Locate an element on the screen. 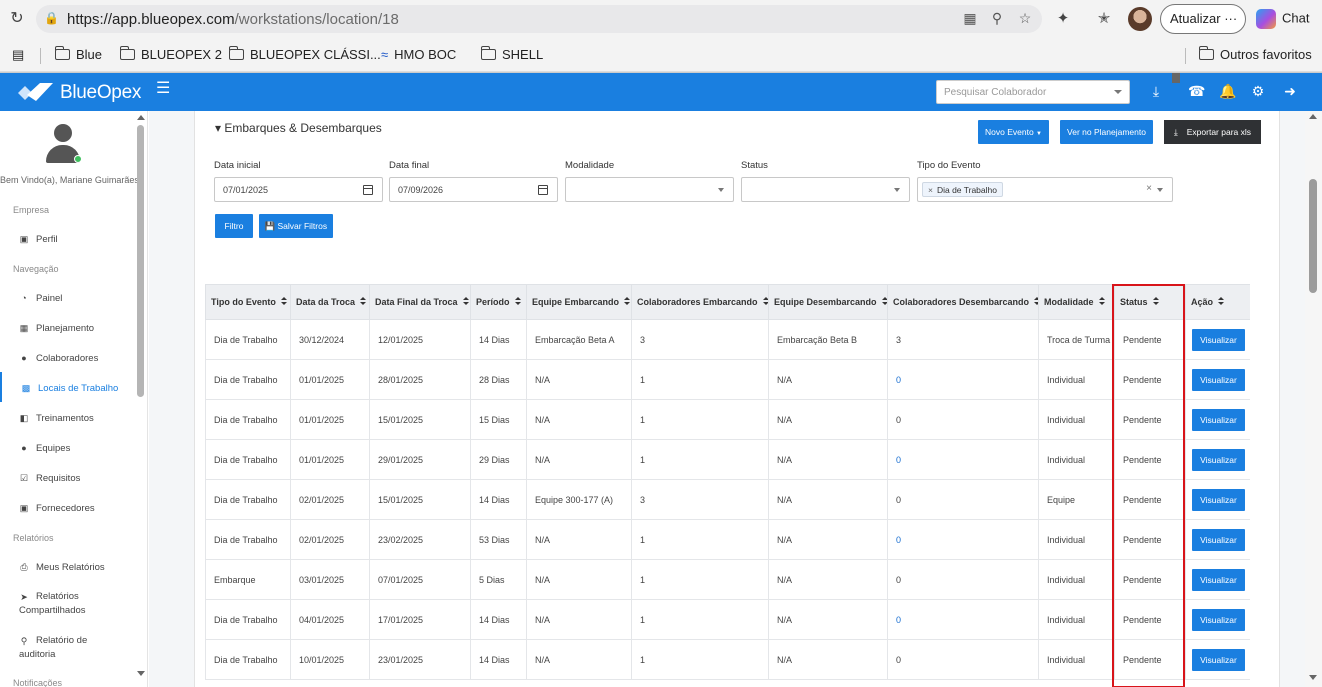  search-collaborator-input: Pesquisar Colaborador is located at coordinates (1033, 92).